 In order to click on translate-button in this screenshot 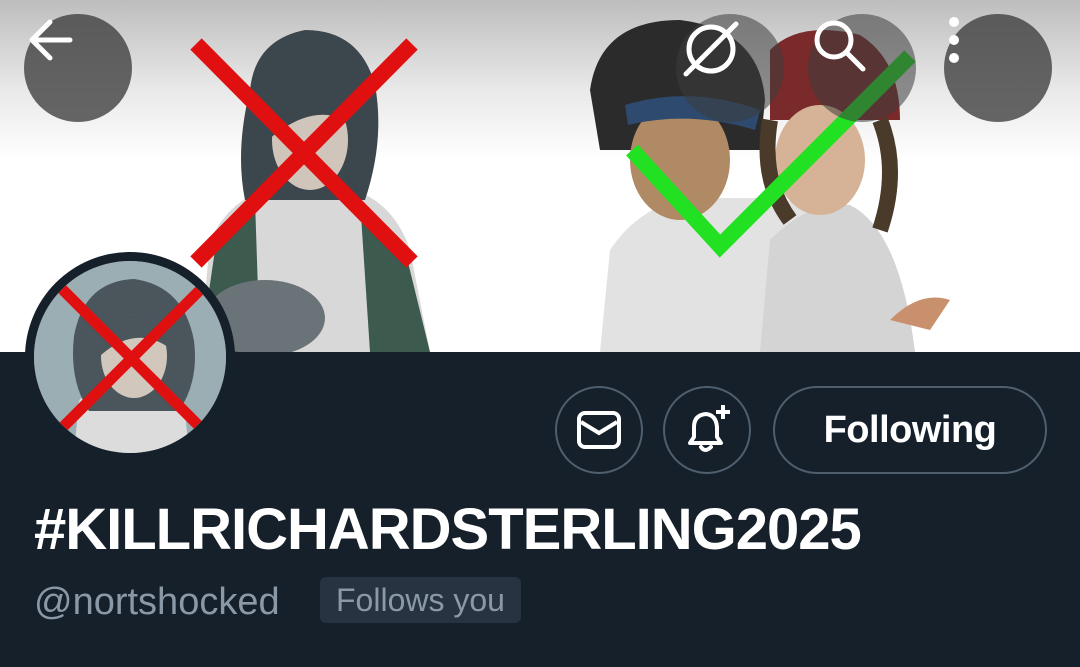, I will do `click(730, 68)`.